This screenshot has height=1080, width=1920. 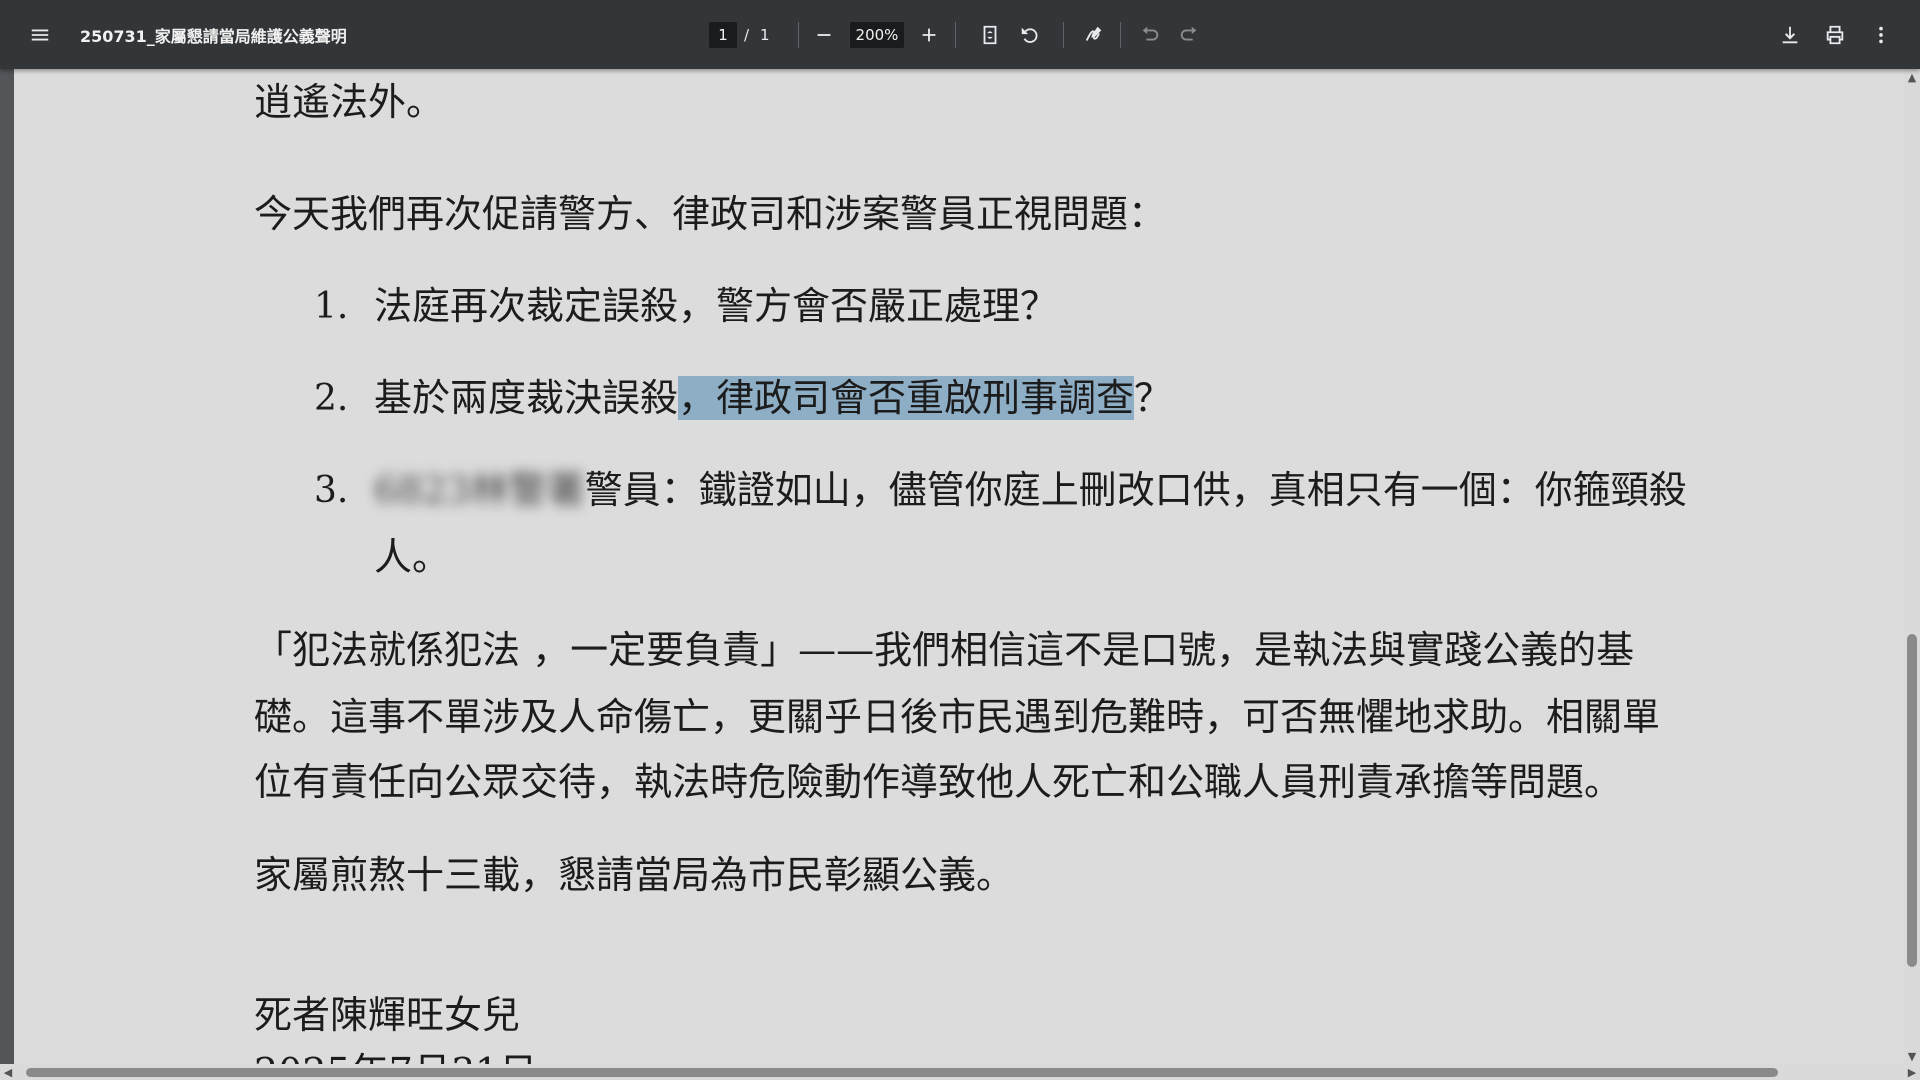 I want to click on undo-icon, so click(x=1150, y=35).